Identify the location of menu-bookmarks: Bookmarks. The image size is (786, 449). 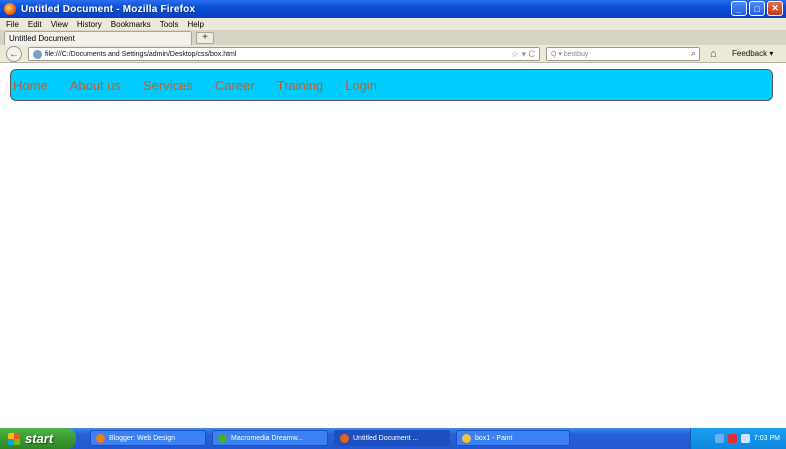
(131, 24).